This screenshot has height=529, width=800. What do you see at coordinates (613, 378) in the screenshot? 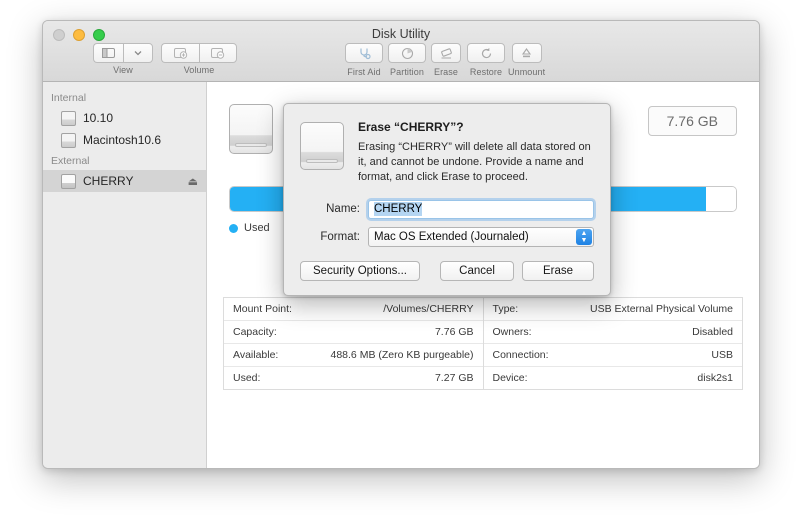
I see `table-row: Device: disk2s1` at bounding box center [613, 378].